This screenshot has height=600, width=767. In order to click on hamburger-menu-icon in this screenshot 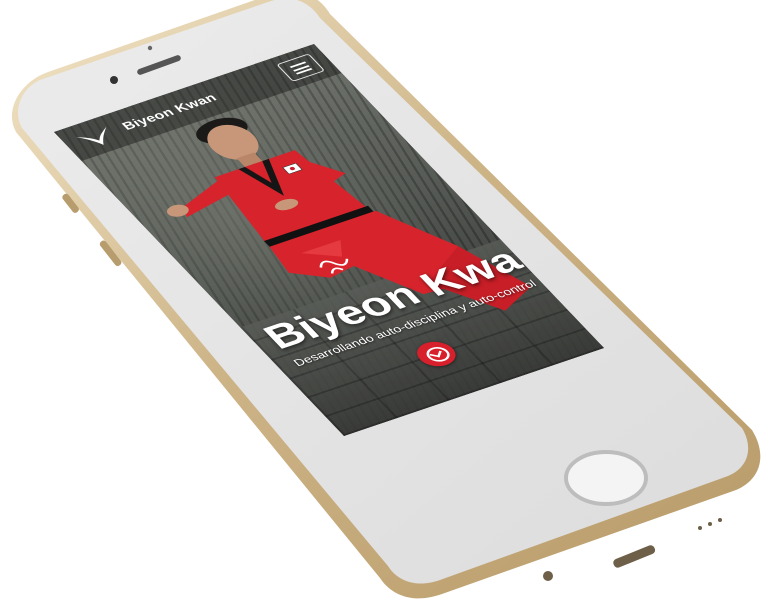, I will do `click(301, 67)`.